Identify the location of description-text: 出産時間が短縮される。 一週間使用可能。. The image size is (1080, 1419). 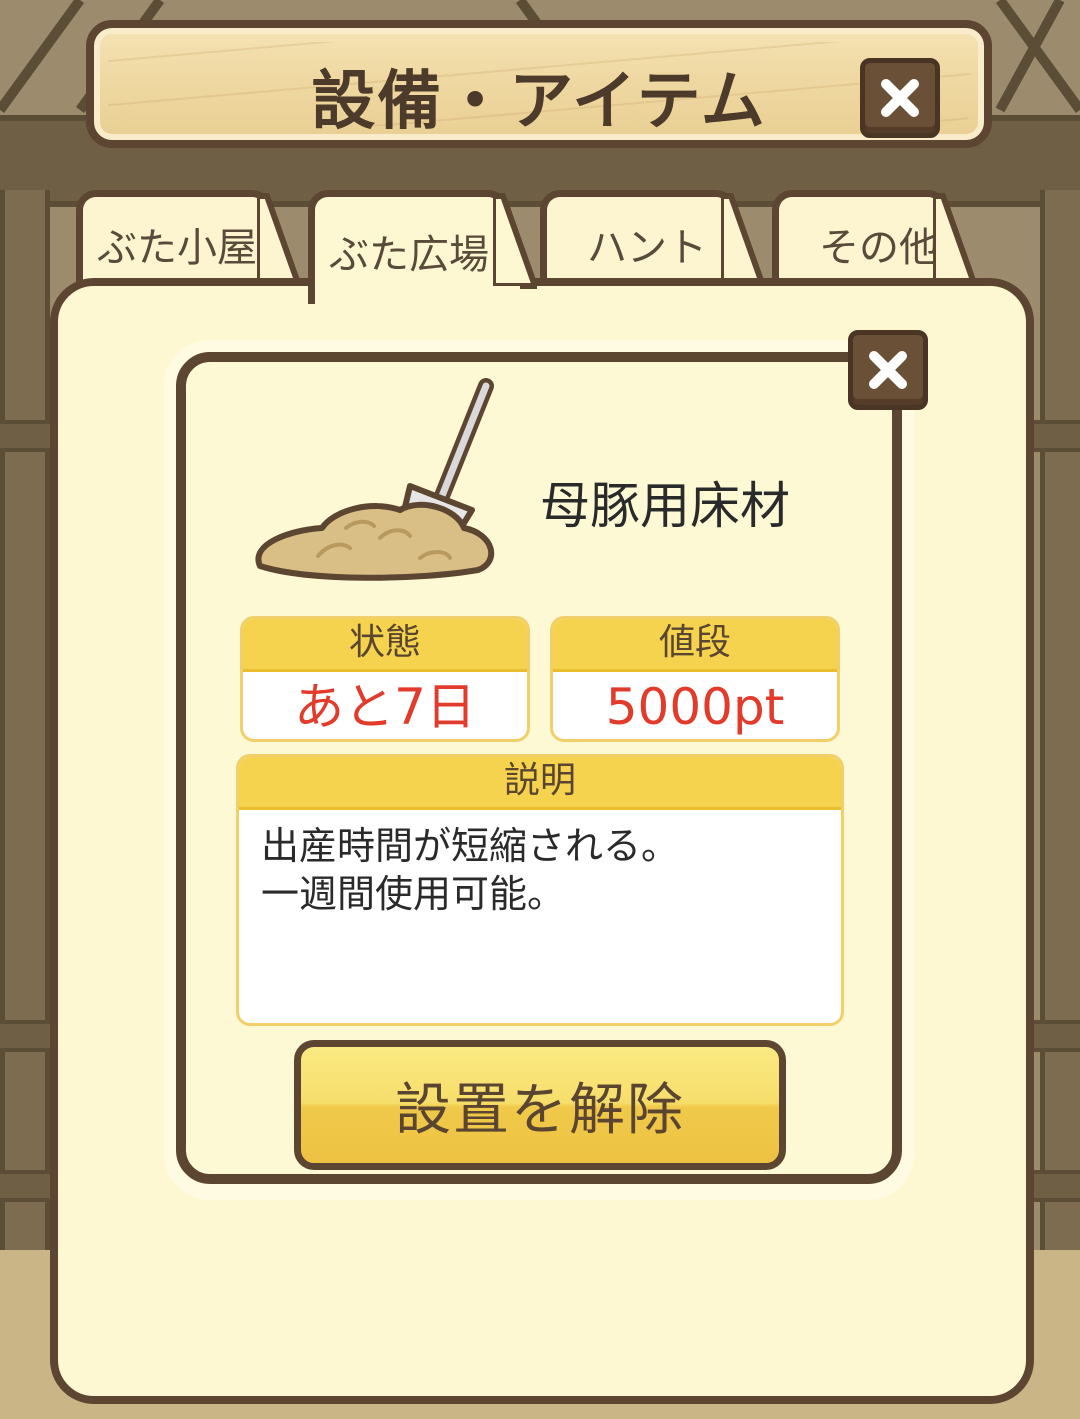
(470, 870).